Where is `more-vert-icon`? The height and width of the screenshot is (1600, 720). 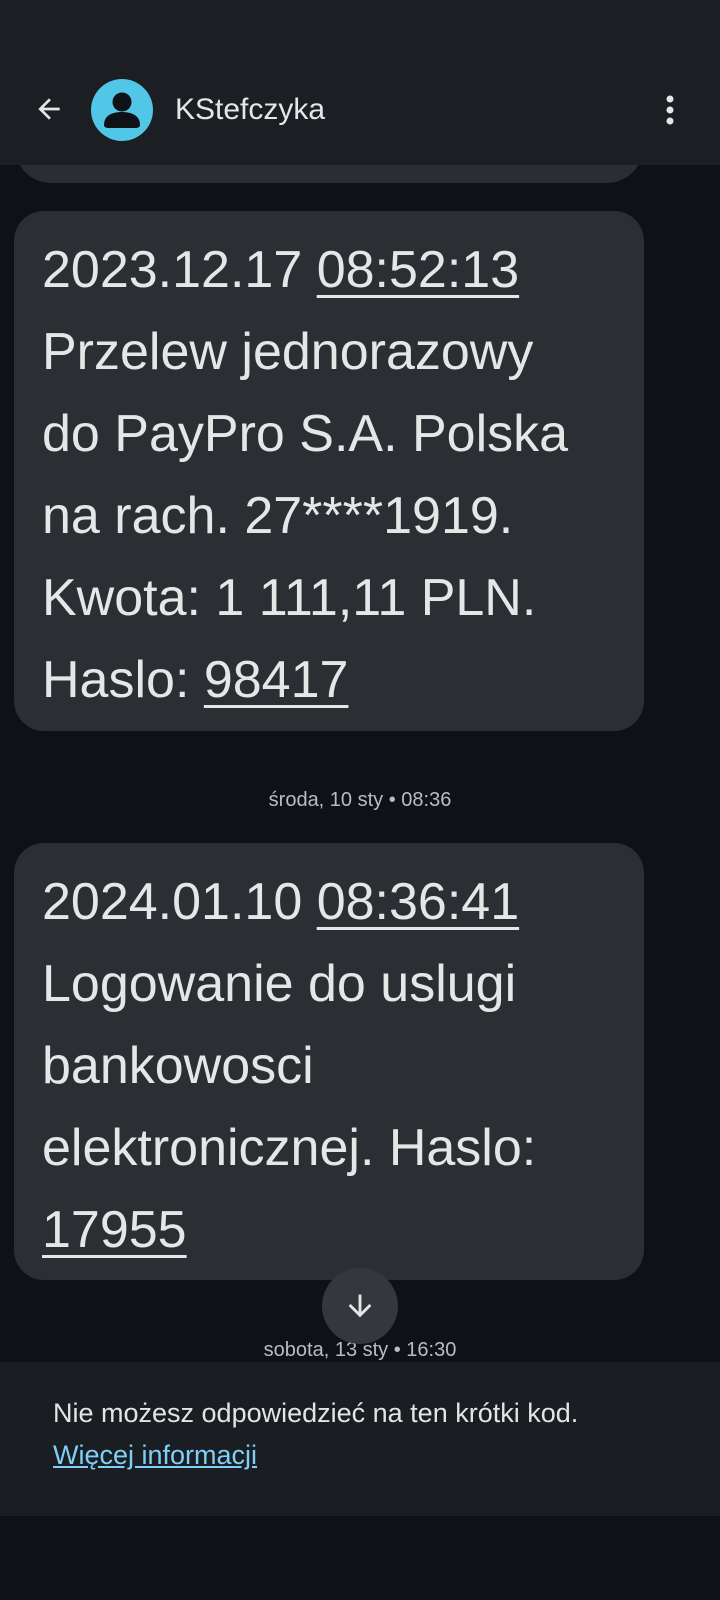 more-vert-icon is located at coordinates (670, 110).